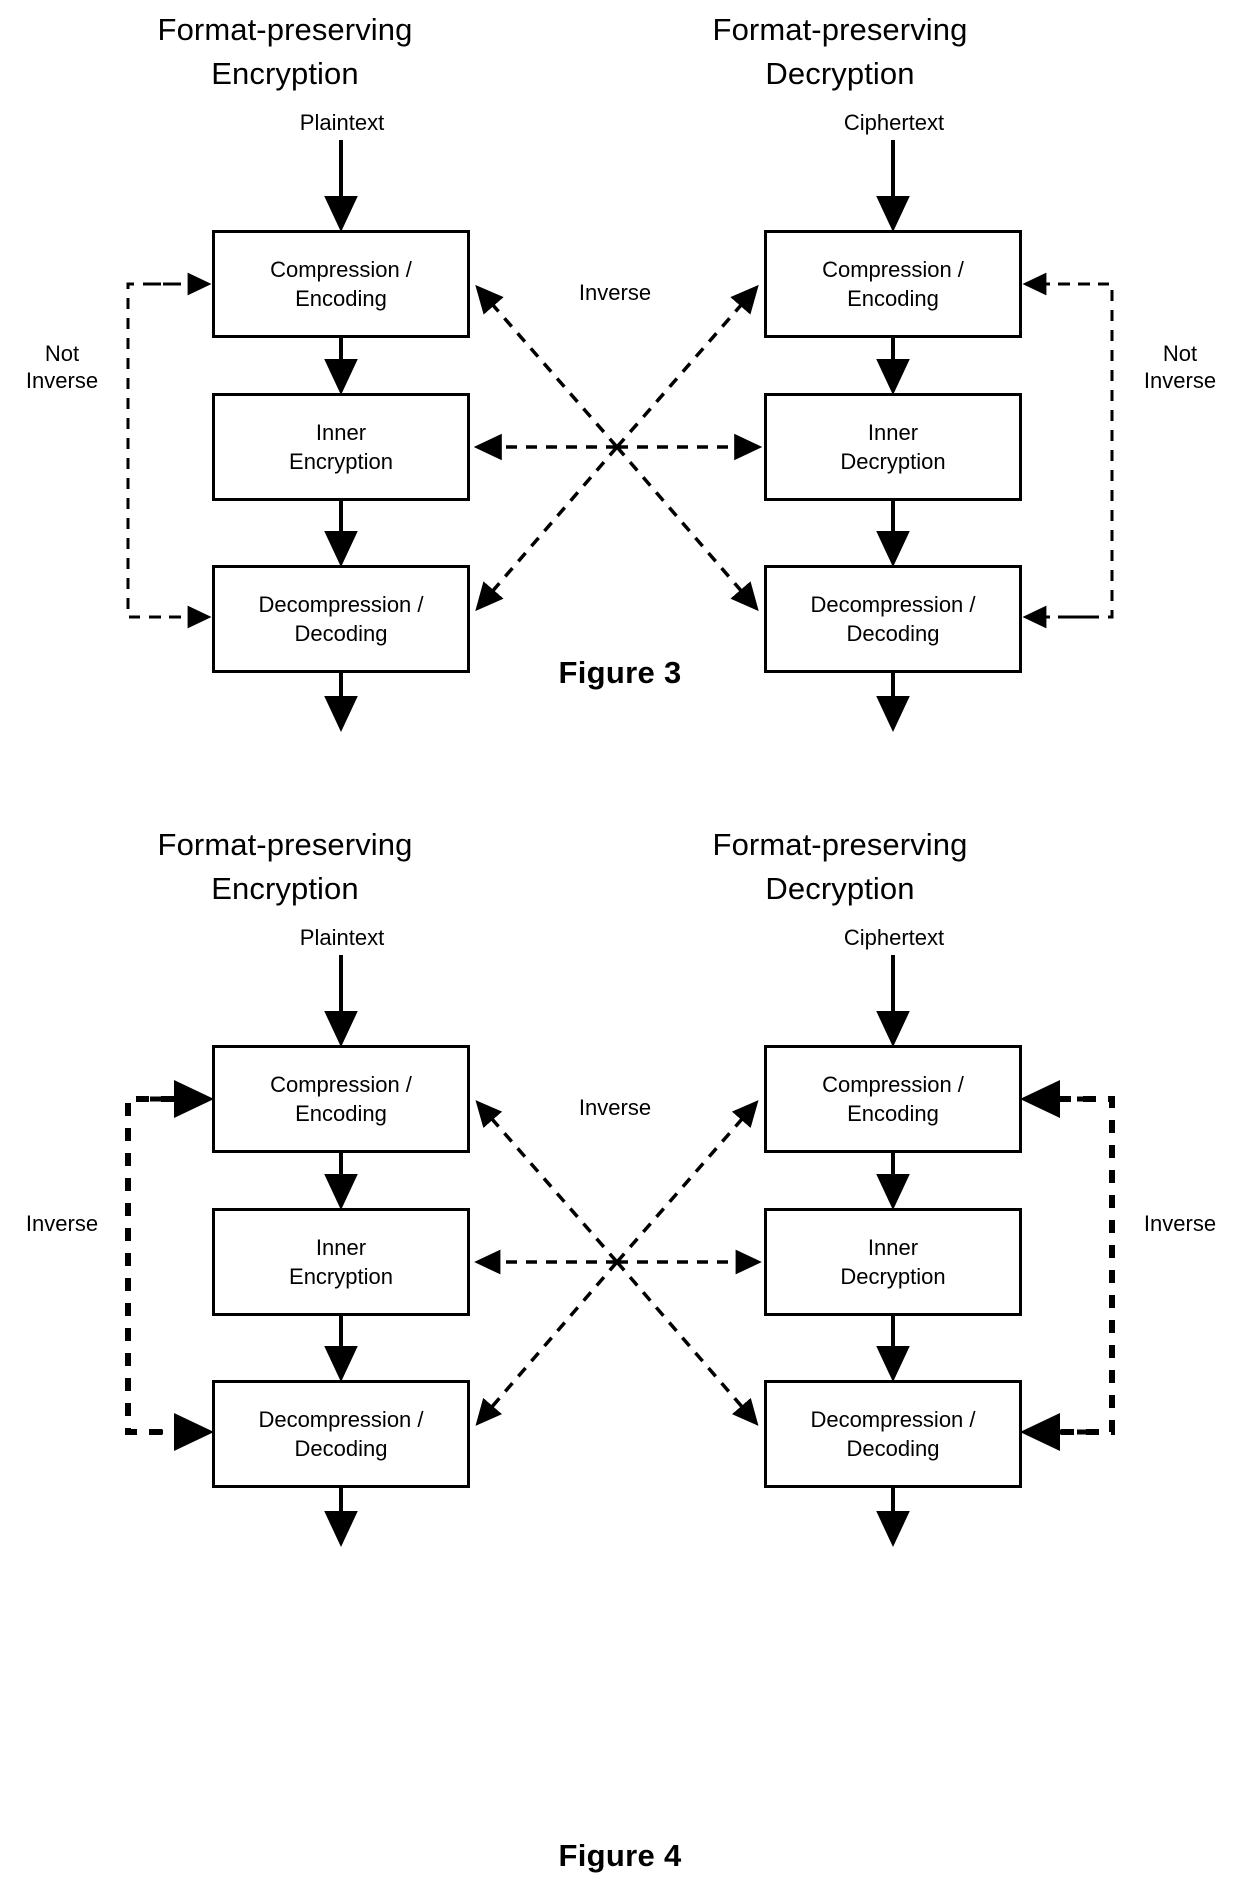 The height and width of the screenshot is (1887, 1240). I want to click on side-label-right-not-inverse: Not Inverse, so click(1180, 367).